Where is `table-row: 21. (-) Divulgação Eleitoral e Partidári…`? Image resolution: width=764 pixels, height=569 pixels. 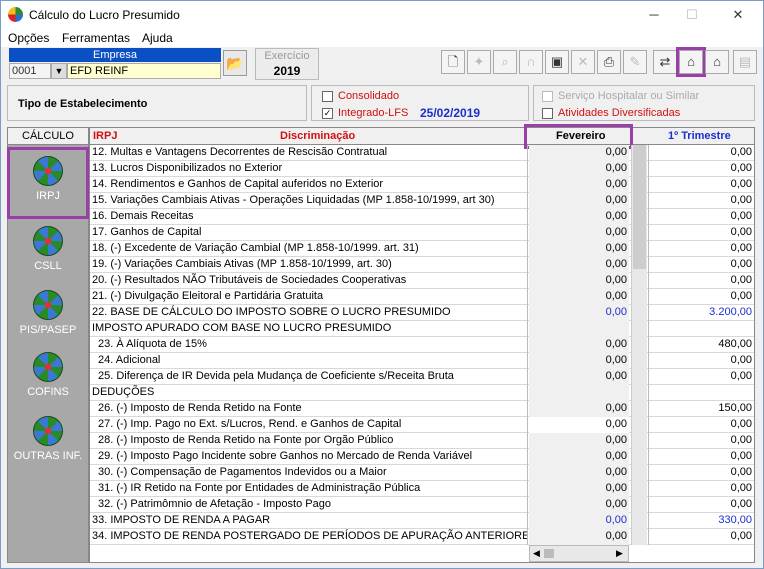 table-row: 21. (-) Divulgação Eleitoral e Partidári… is located at coordinates (422, 297).